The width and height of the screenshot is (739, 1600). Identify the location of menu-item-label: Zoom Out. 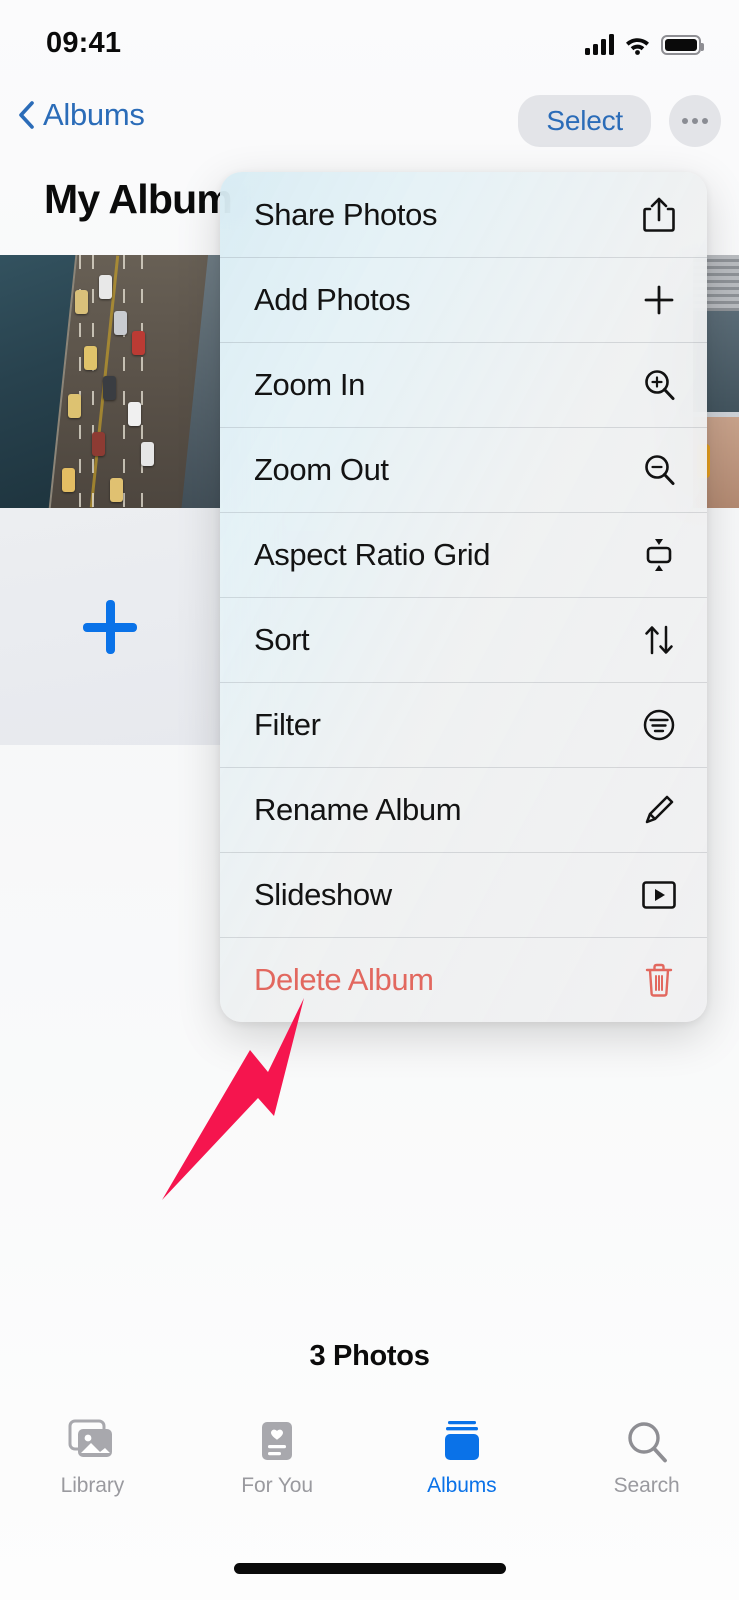
(321, 469).